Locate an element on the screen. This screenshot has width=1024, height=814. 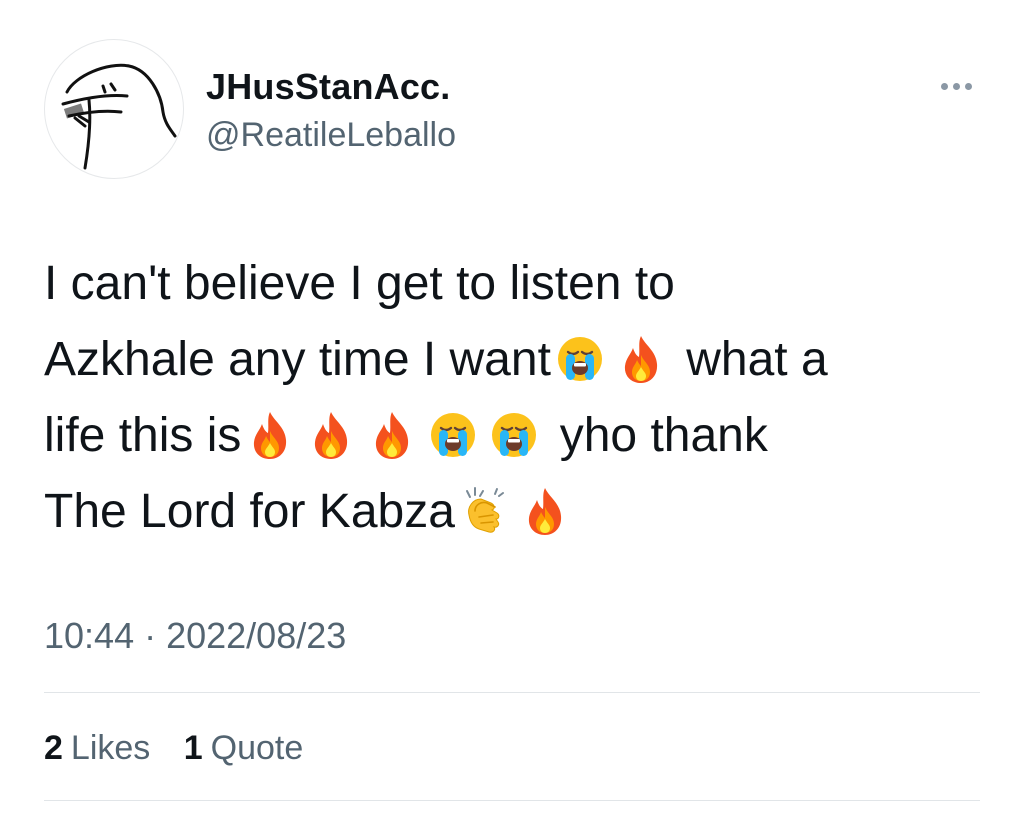
quotes-label: Quote is located at coordinates (257, 748).